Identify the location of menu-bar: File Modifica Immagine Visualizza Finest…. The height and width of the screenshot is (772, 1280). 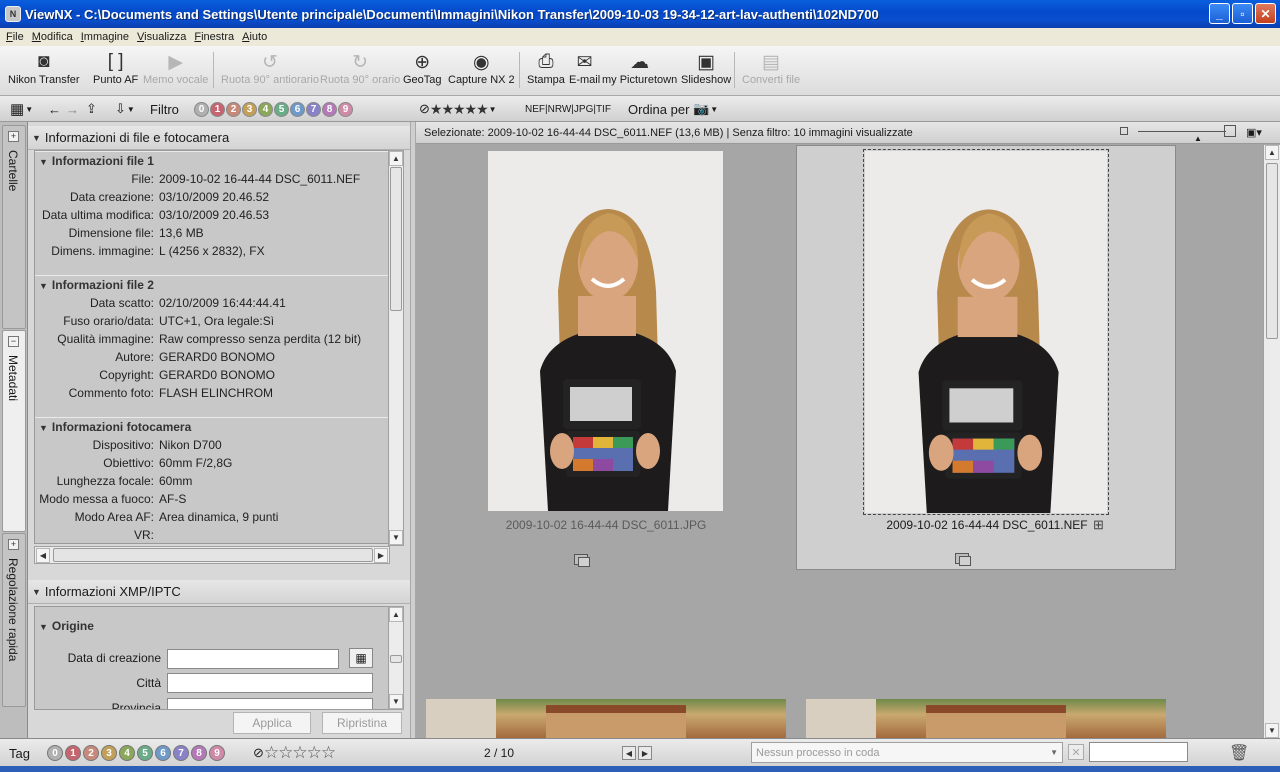
(640, 37).